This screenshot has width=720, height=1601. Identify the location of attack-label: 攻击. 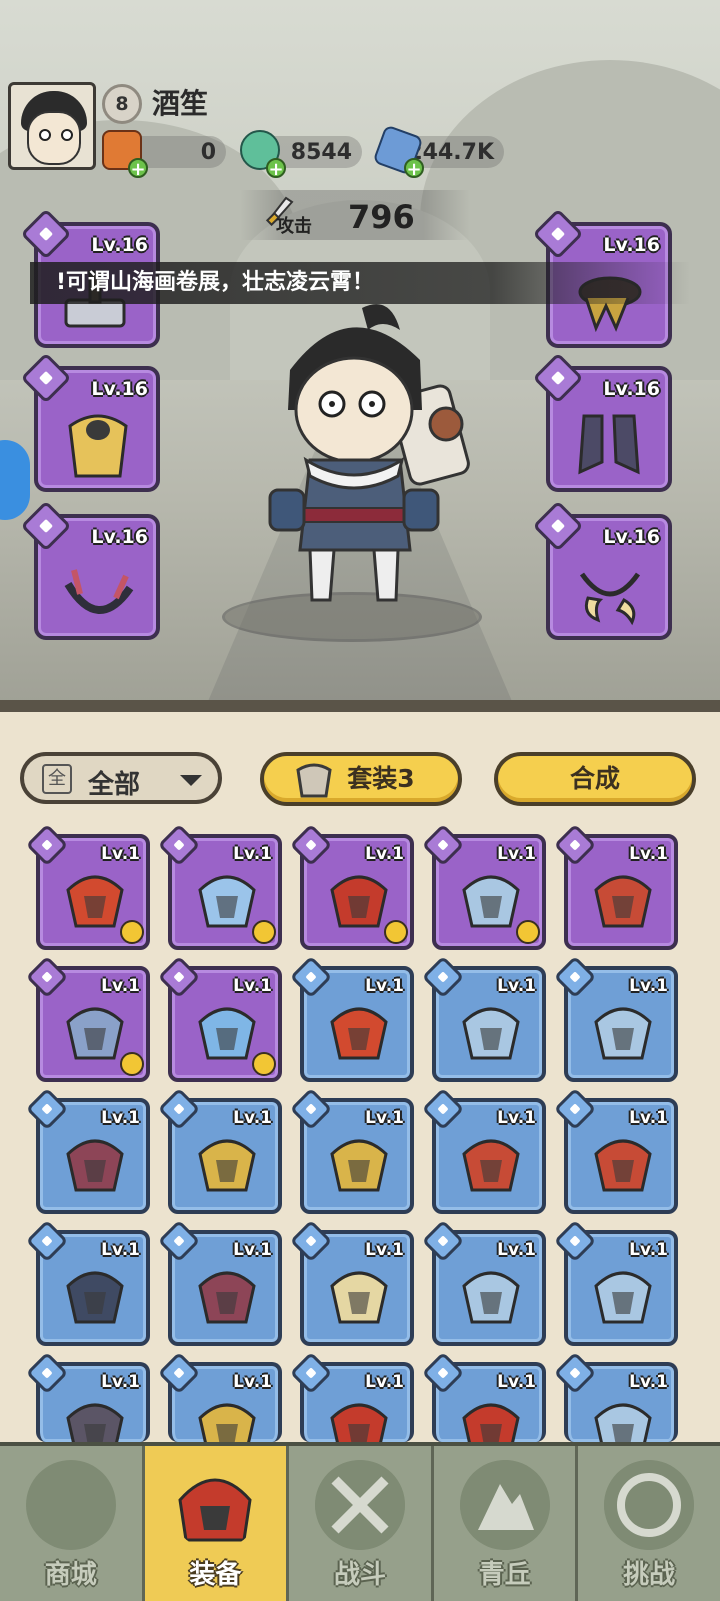
(294, 226).